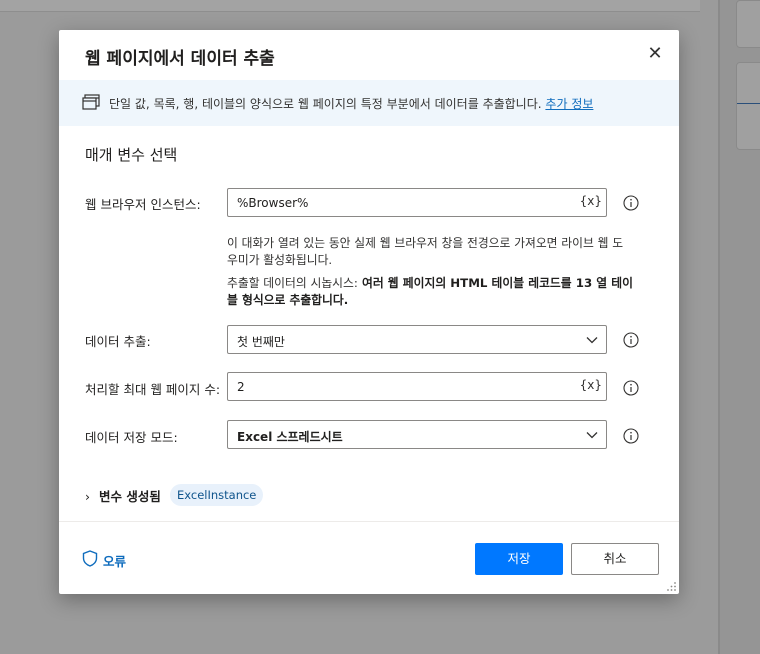  What do you see at coordinates (118, 341) in the screenshot?
I see `extract-data-label: 데이터 추출:` at bounding box center [118, 341].